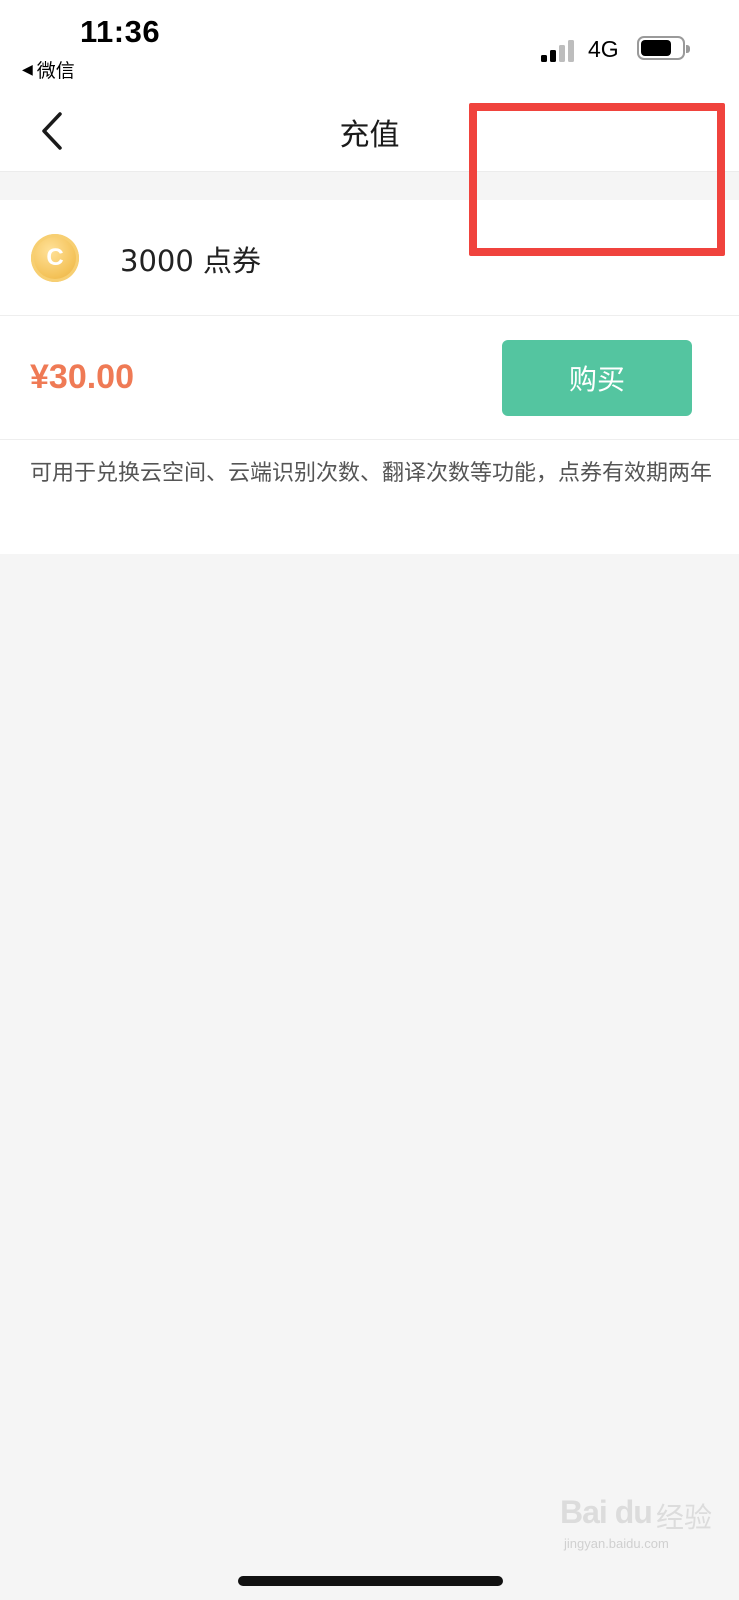  Describe the element at coordinates (597, 179) in the screenshot. I see `highlight-box` at that location.